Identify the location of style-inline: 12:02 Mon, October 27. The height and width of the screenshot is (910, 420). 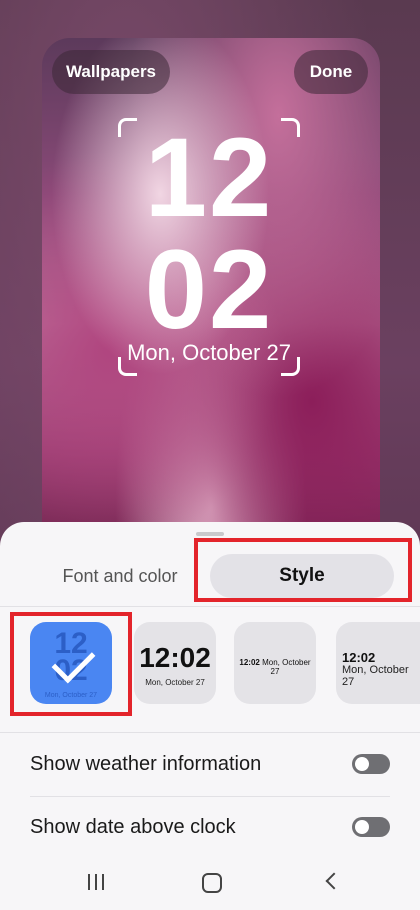
(275, 667).